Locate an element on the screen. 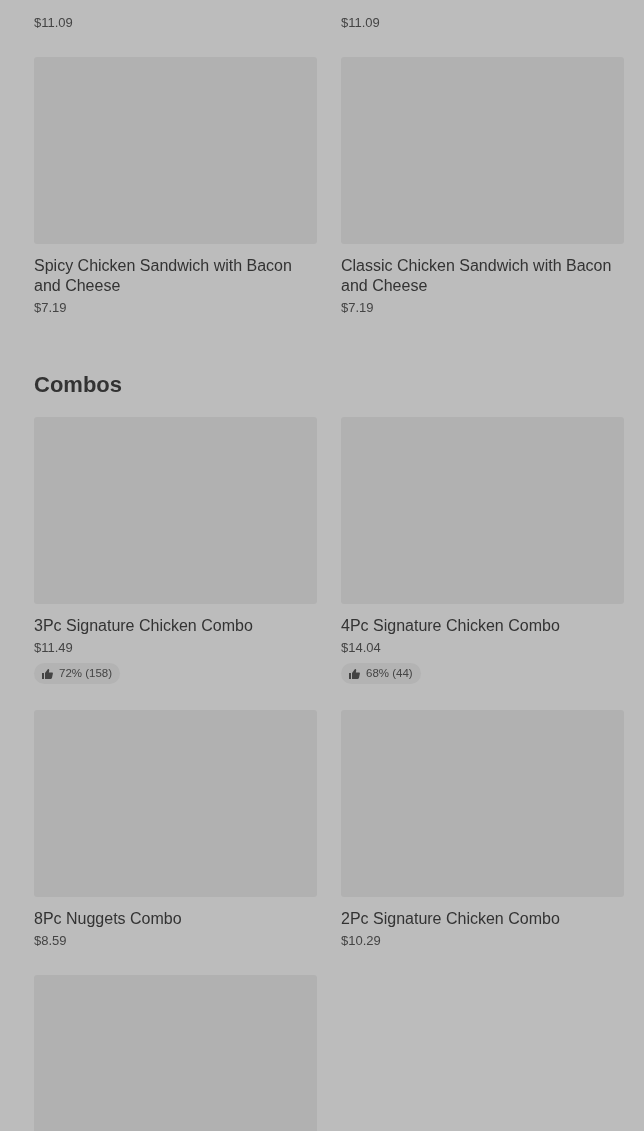 The image size is (644, 1131). item-name: 2Pc Signature Chicken Combo is located at coordinates (450, 919).